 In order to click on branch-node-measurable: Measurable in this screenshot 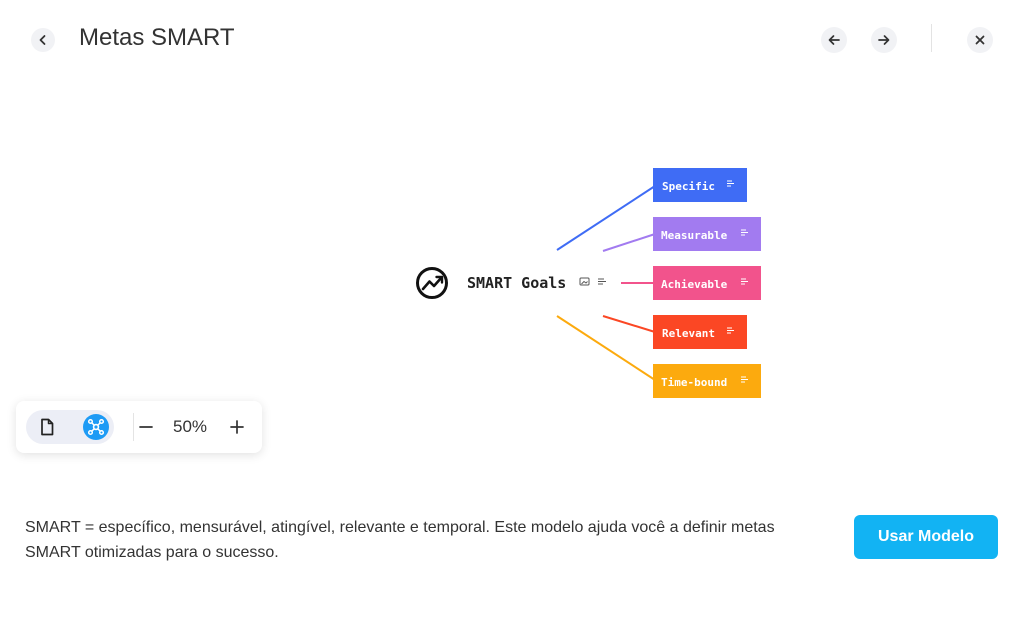, I will do `click(707, 234)`.